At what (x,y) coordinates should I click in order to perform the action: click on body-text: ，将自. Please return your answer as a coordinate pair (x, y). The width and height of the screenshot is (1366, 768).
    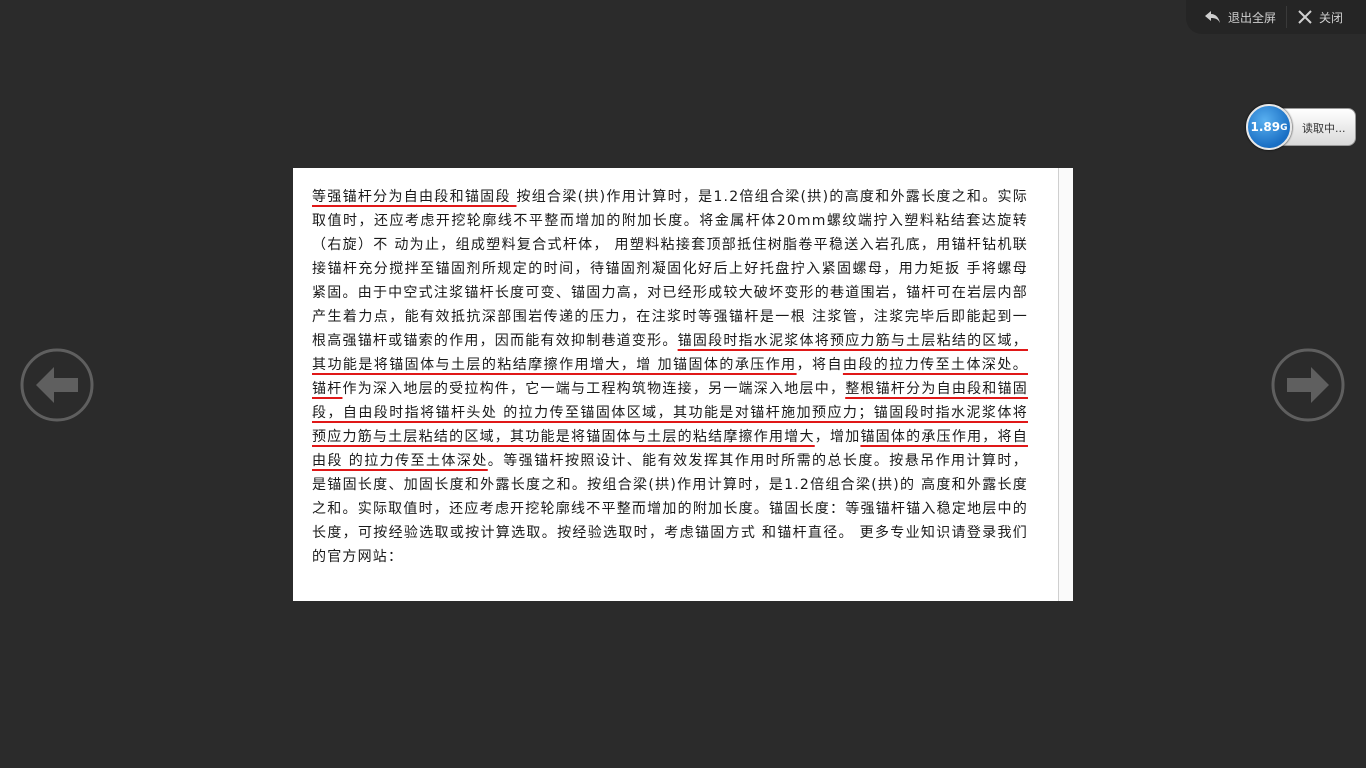
    Looking at the image, I should click on (819, 365).